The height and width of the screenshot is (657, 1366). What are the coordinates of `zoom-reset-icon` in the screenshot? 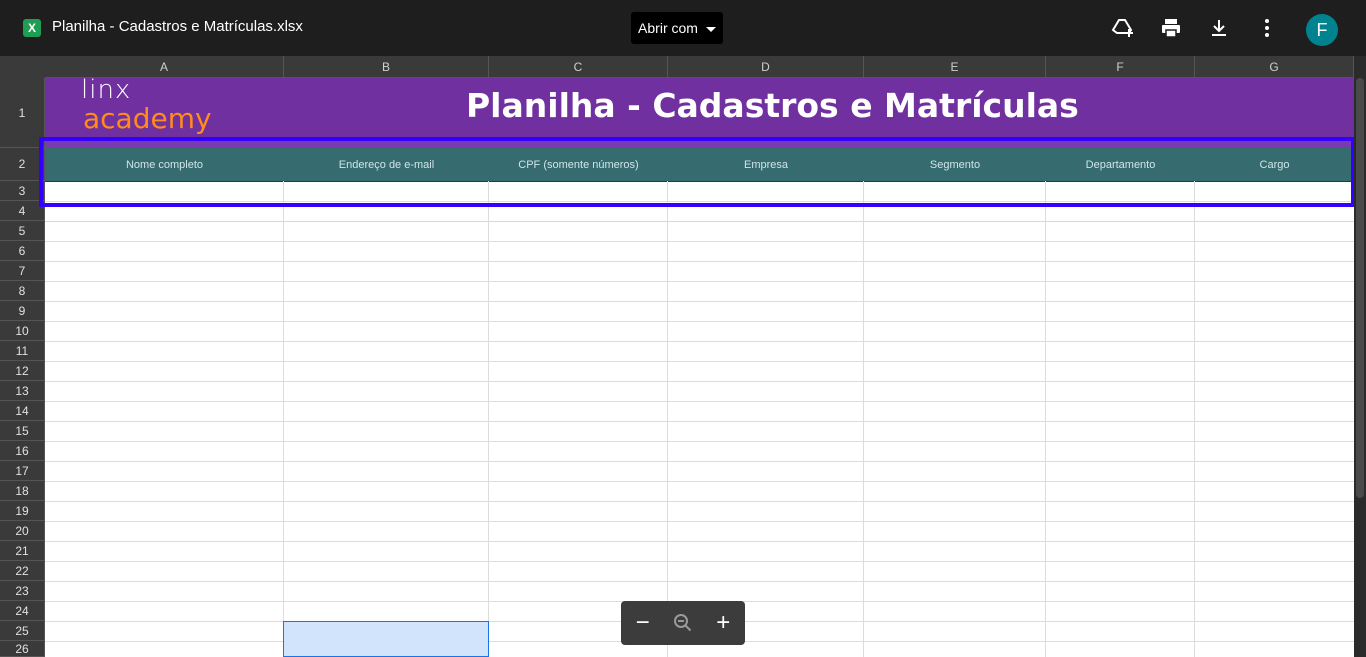 It's located at (683, 623).